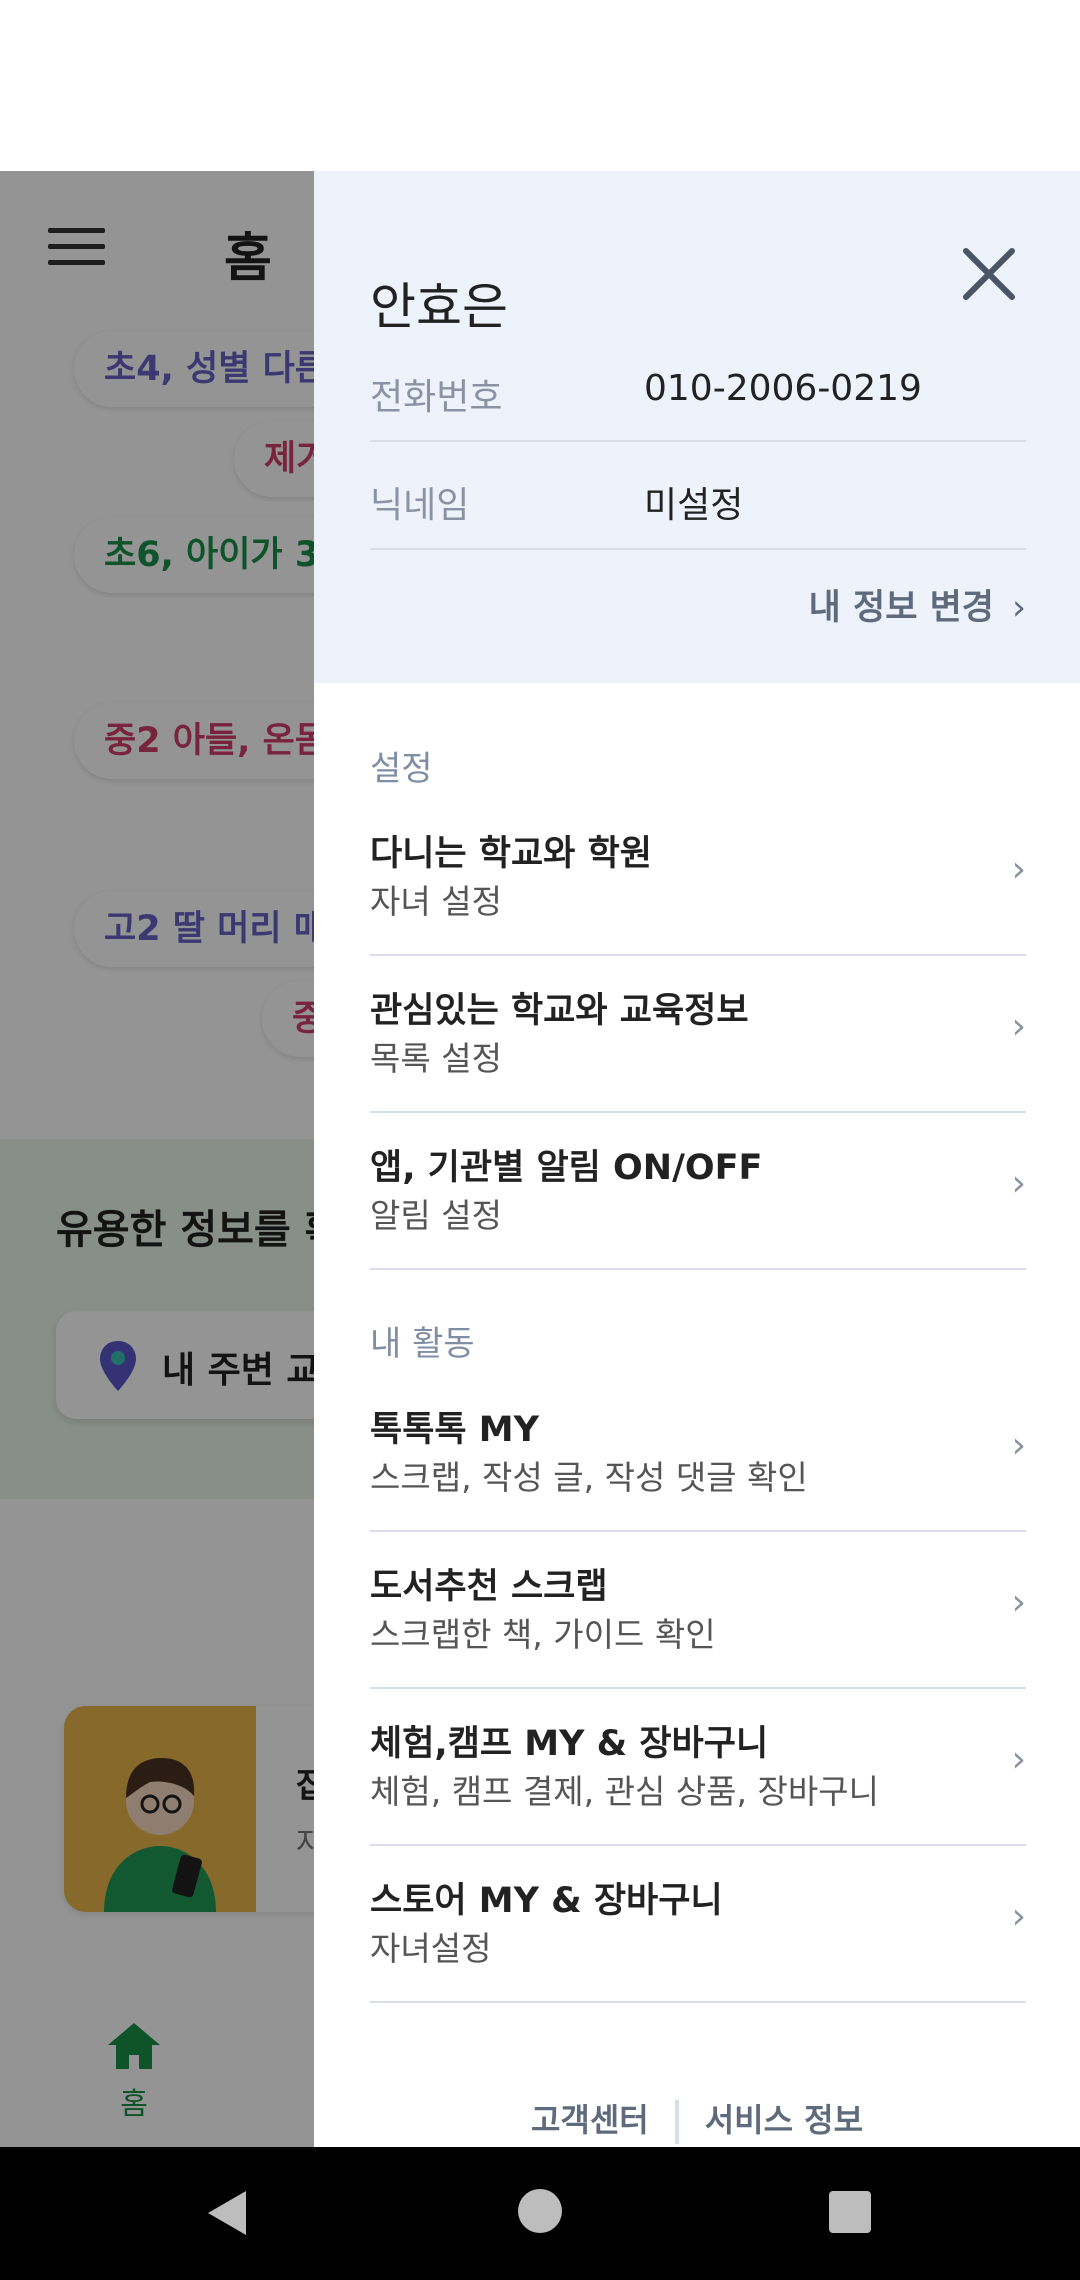  Describe the element at coordinates (850, 2212) in the screenshot. I see `recent-apps-icon` at that location.